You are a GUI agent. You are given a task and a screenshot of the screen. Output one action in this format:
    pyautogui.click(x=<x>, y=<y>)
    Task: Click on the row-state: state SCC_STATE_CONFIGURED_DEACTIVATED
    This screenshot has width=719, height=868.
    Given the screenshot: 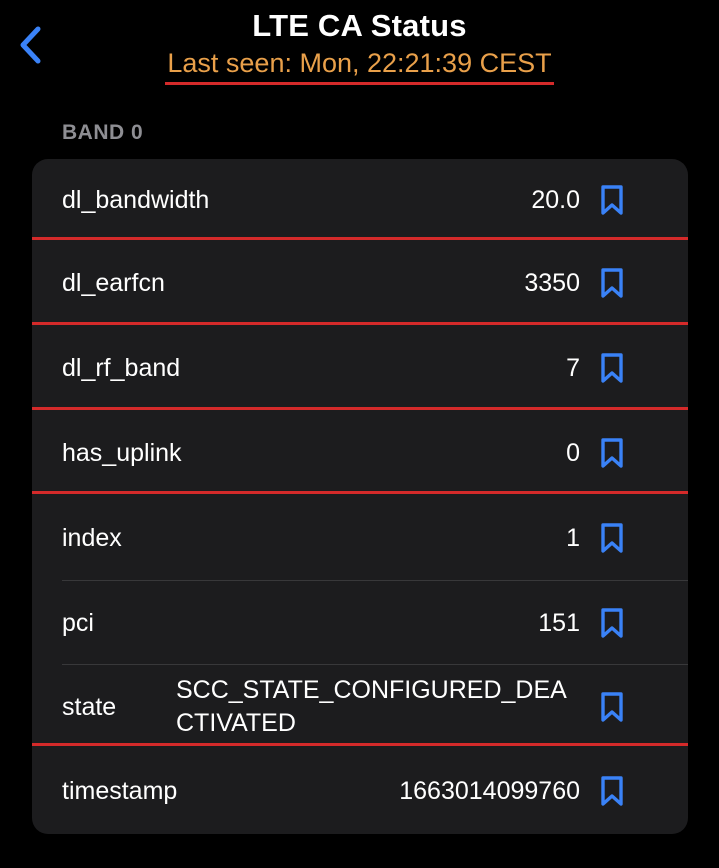 What is the action you would take?
    pyautogui.click(x=360, y=707)
    